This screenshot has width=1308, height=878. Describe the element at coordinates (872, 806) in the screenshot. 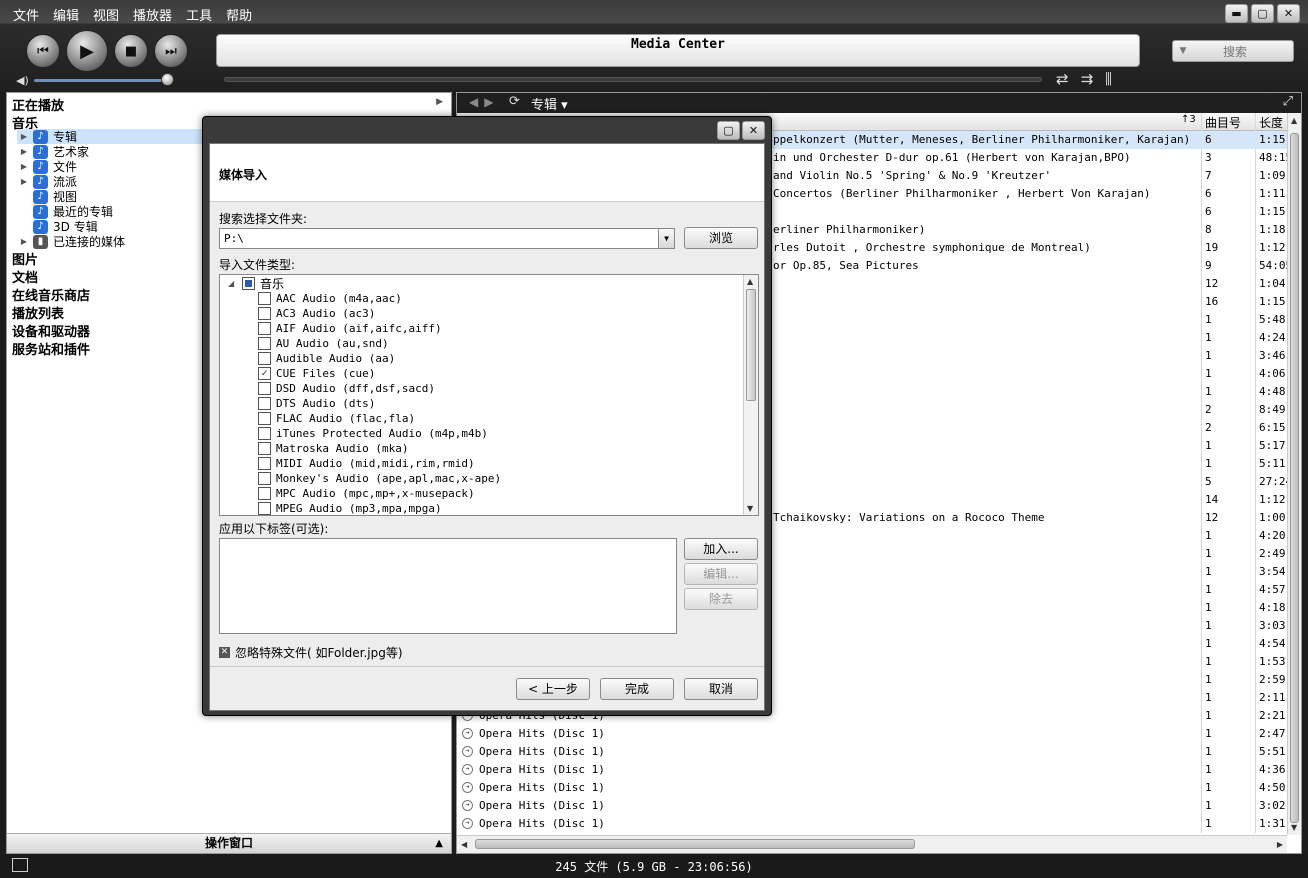

I see `table-row: ➜ Opera Hits (Disc 1) 1 3:02` at that location.